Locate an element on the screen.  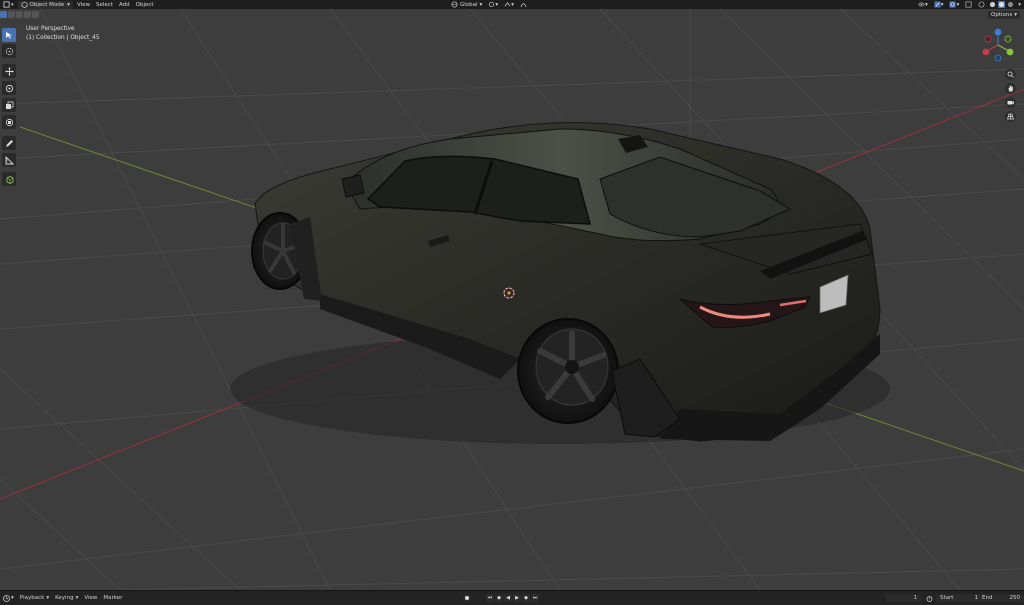
tool-move is located at coordinates (9, 71).